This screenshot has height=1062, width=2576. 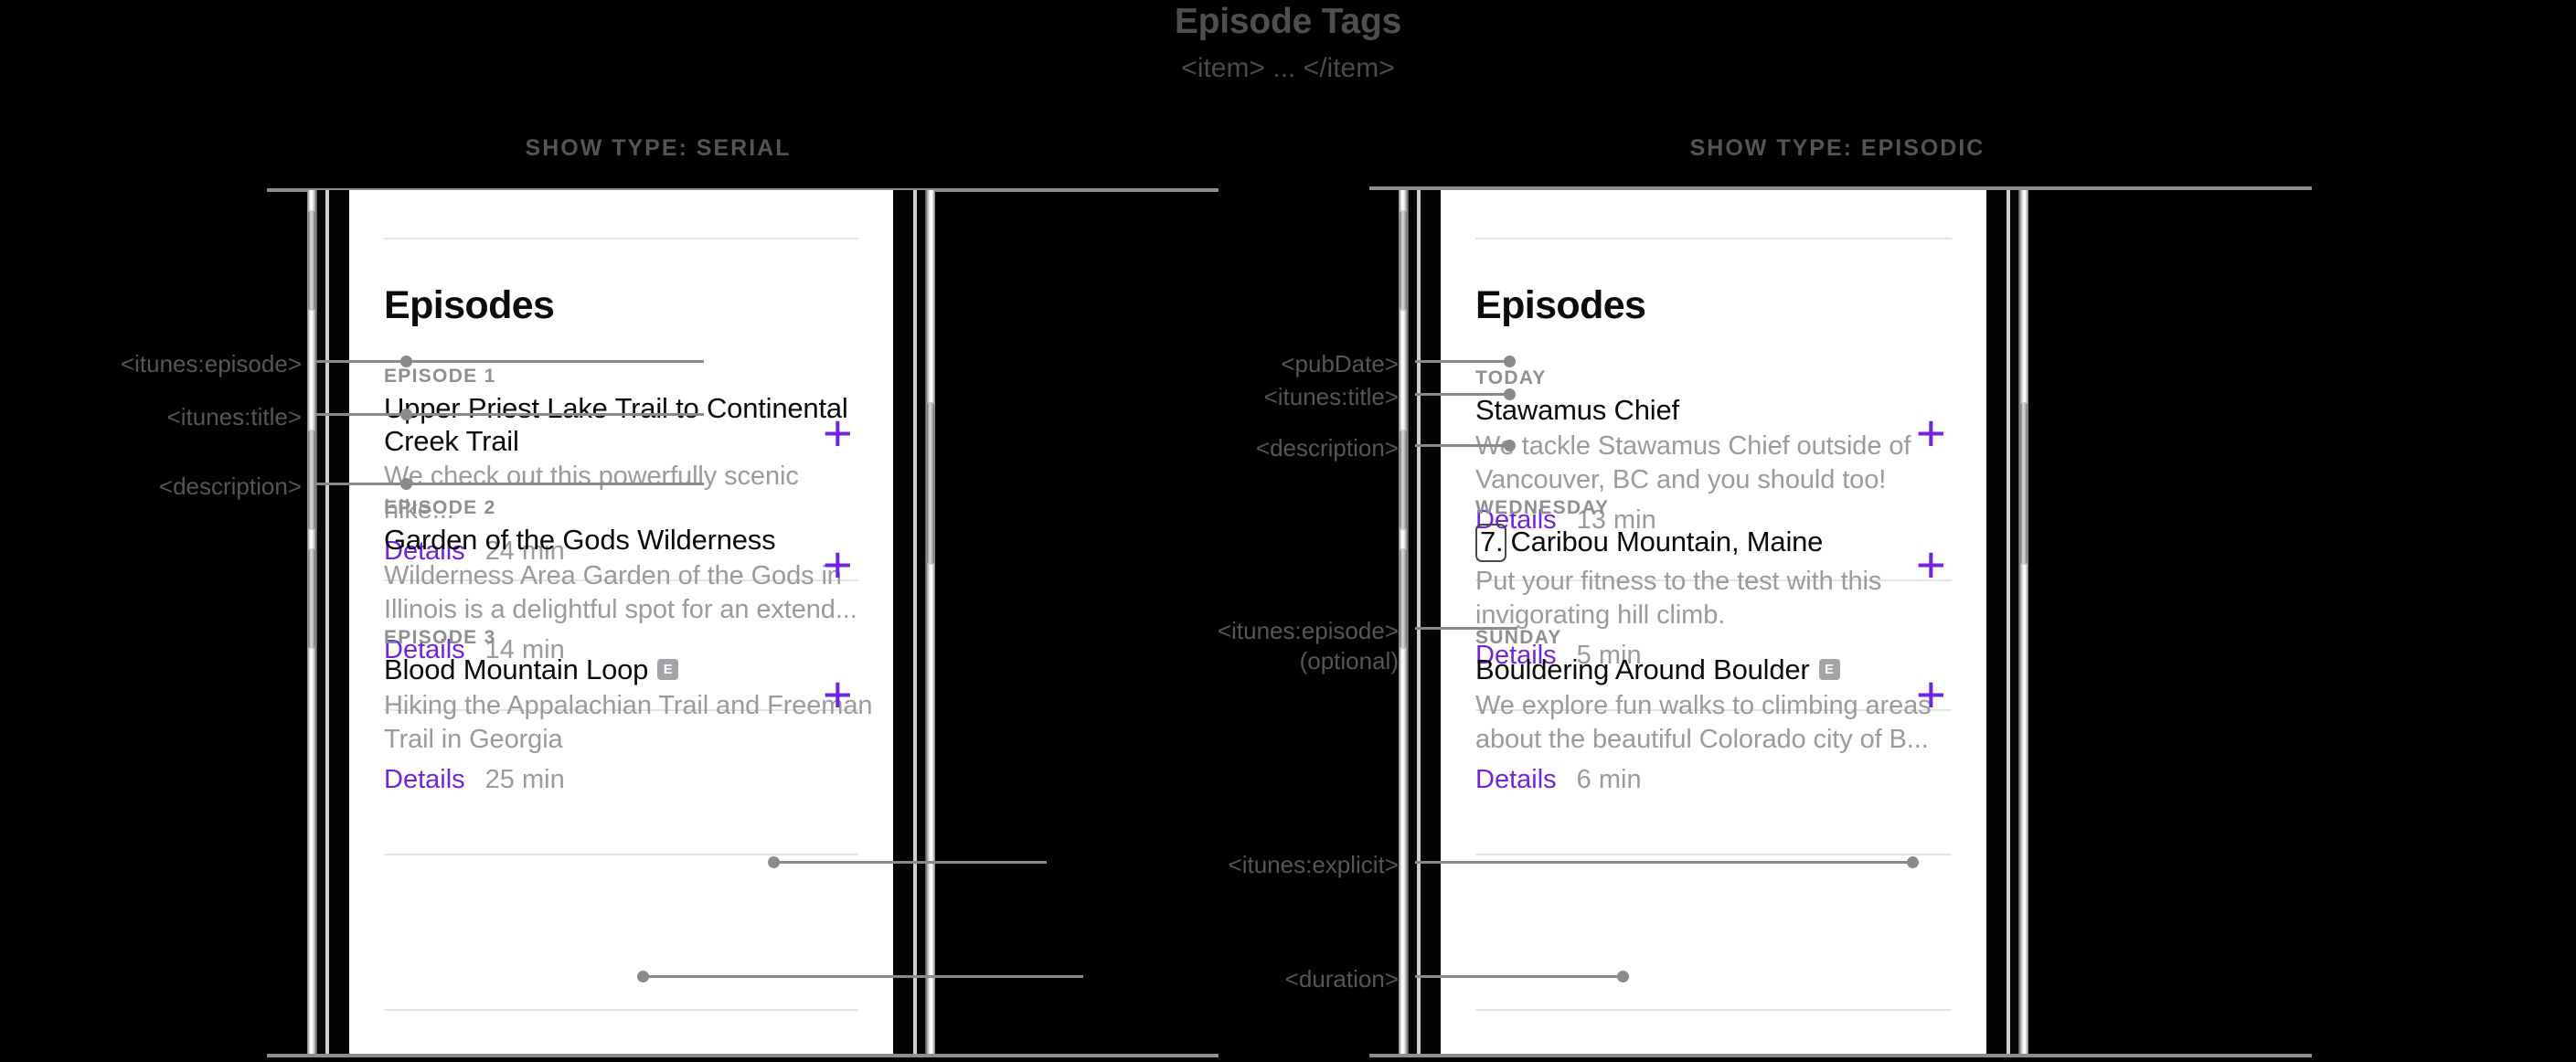 I want to click on episode-title: 7. Caribou Mountain, Maine, so click(x=1649, y=543).